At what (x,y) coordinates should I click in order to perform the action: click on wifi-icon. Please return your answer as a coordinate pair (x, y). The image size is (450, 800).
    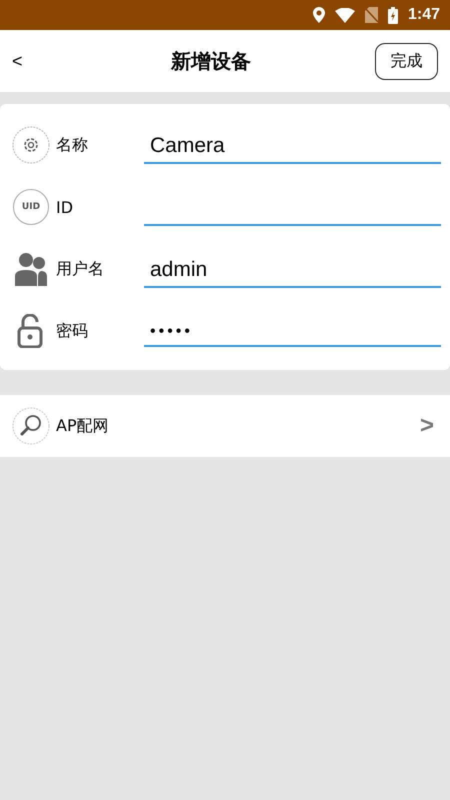
    Looking at the image, I should click on (344, 15).